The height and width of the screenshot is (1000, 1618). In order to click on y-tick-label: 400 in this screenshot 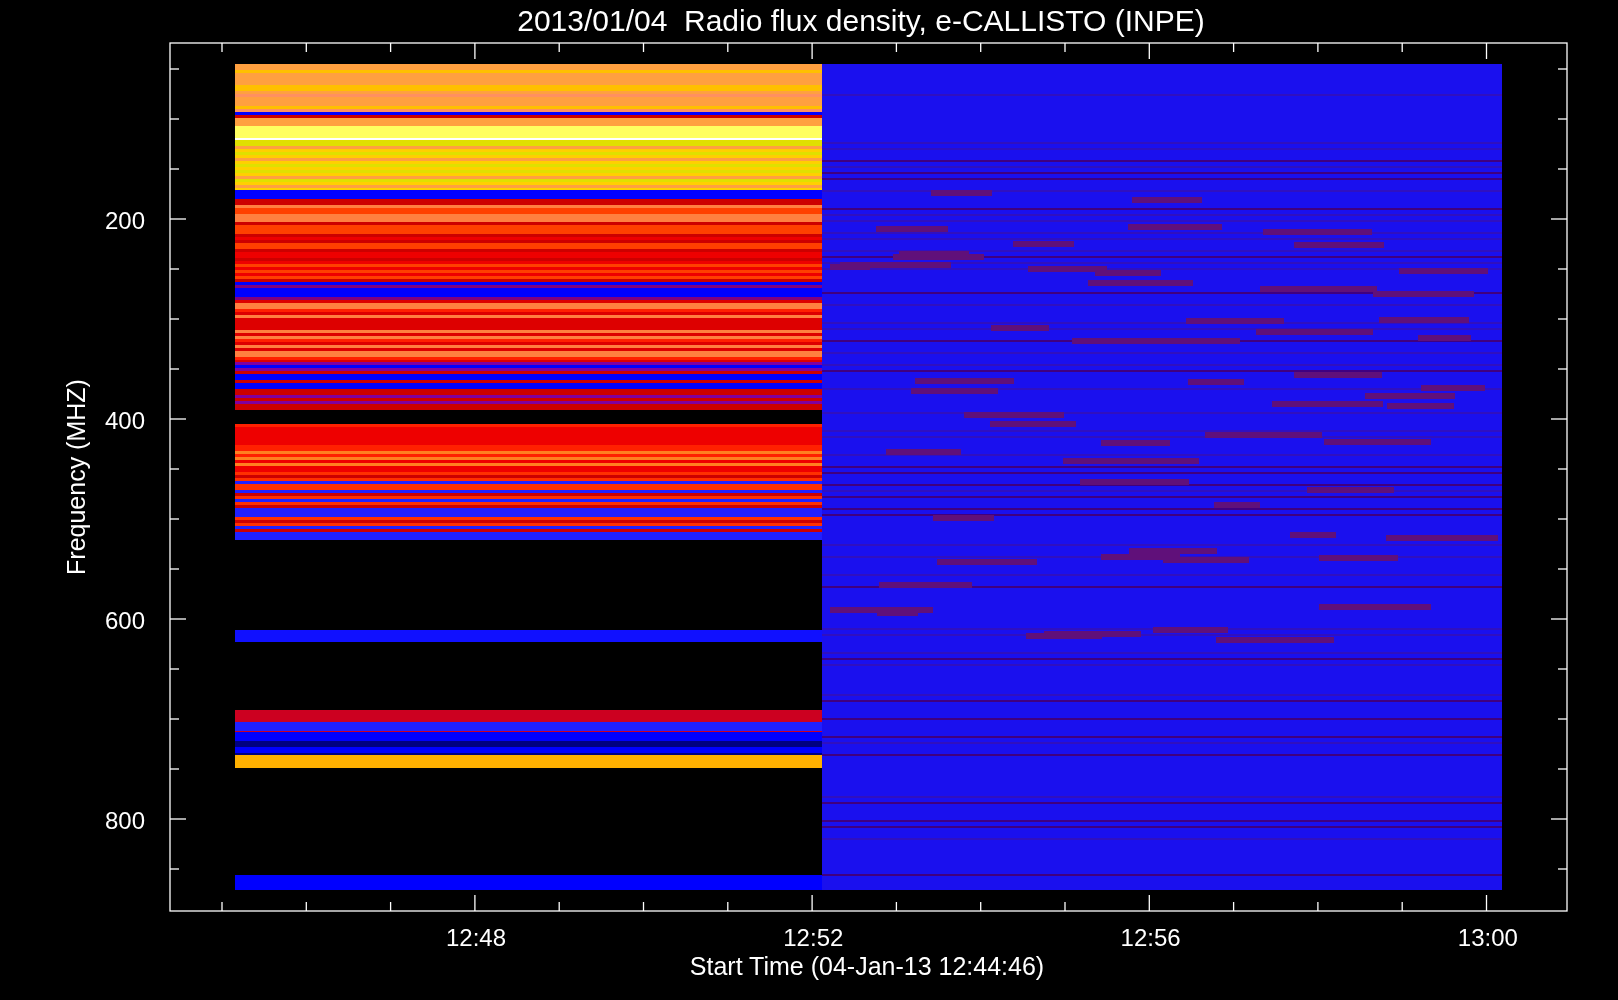, I will do `click(124, 420)`.